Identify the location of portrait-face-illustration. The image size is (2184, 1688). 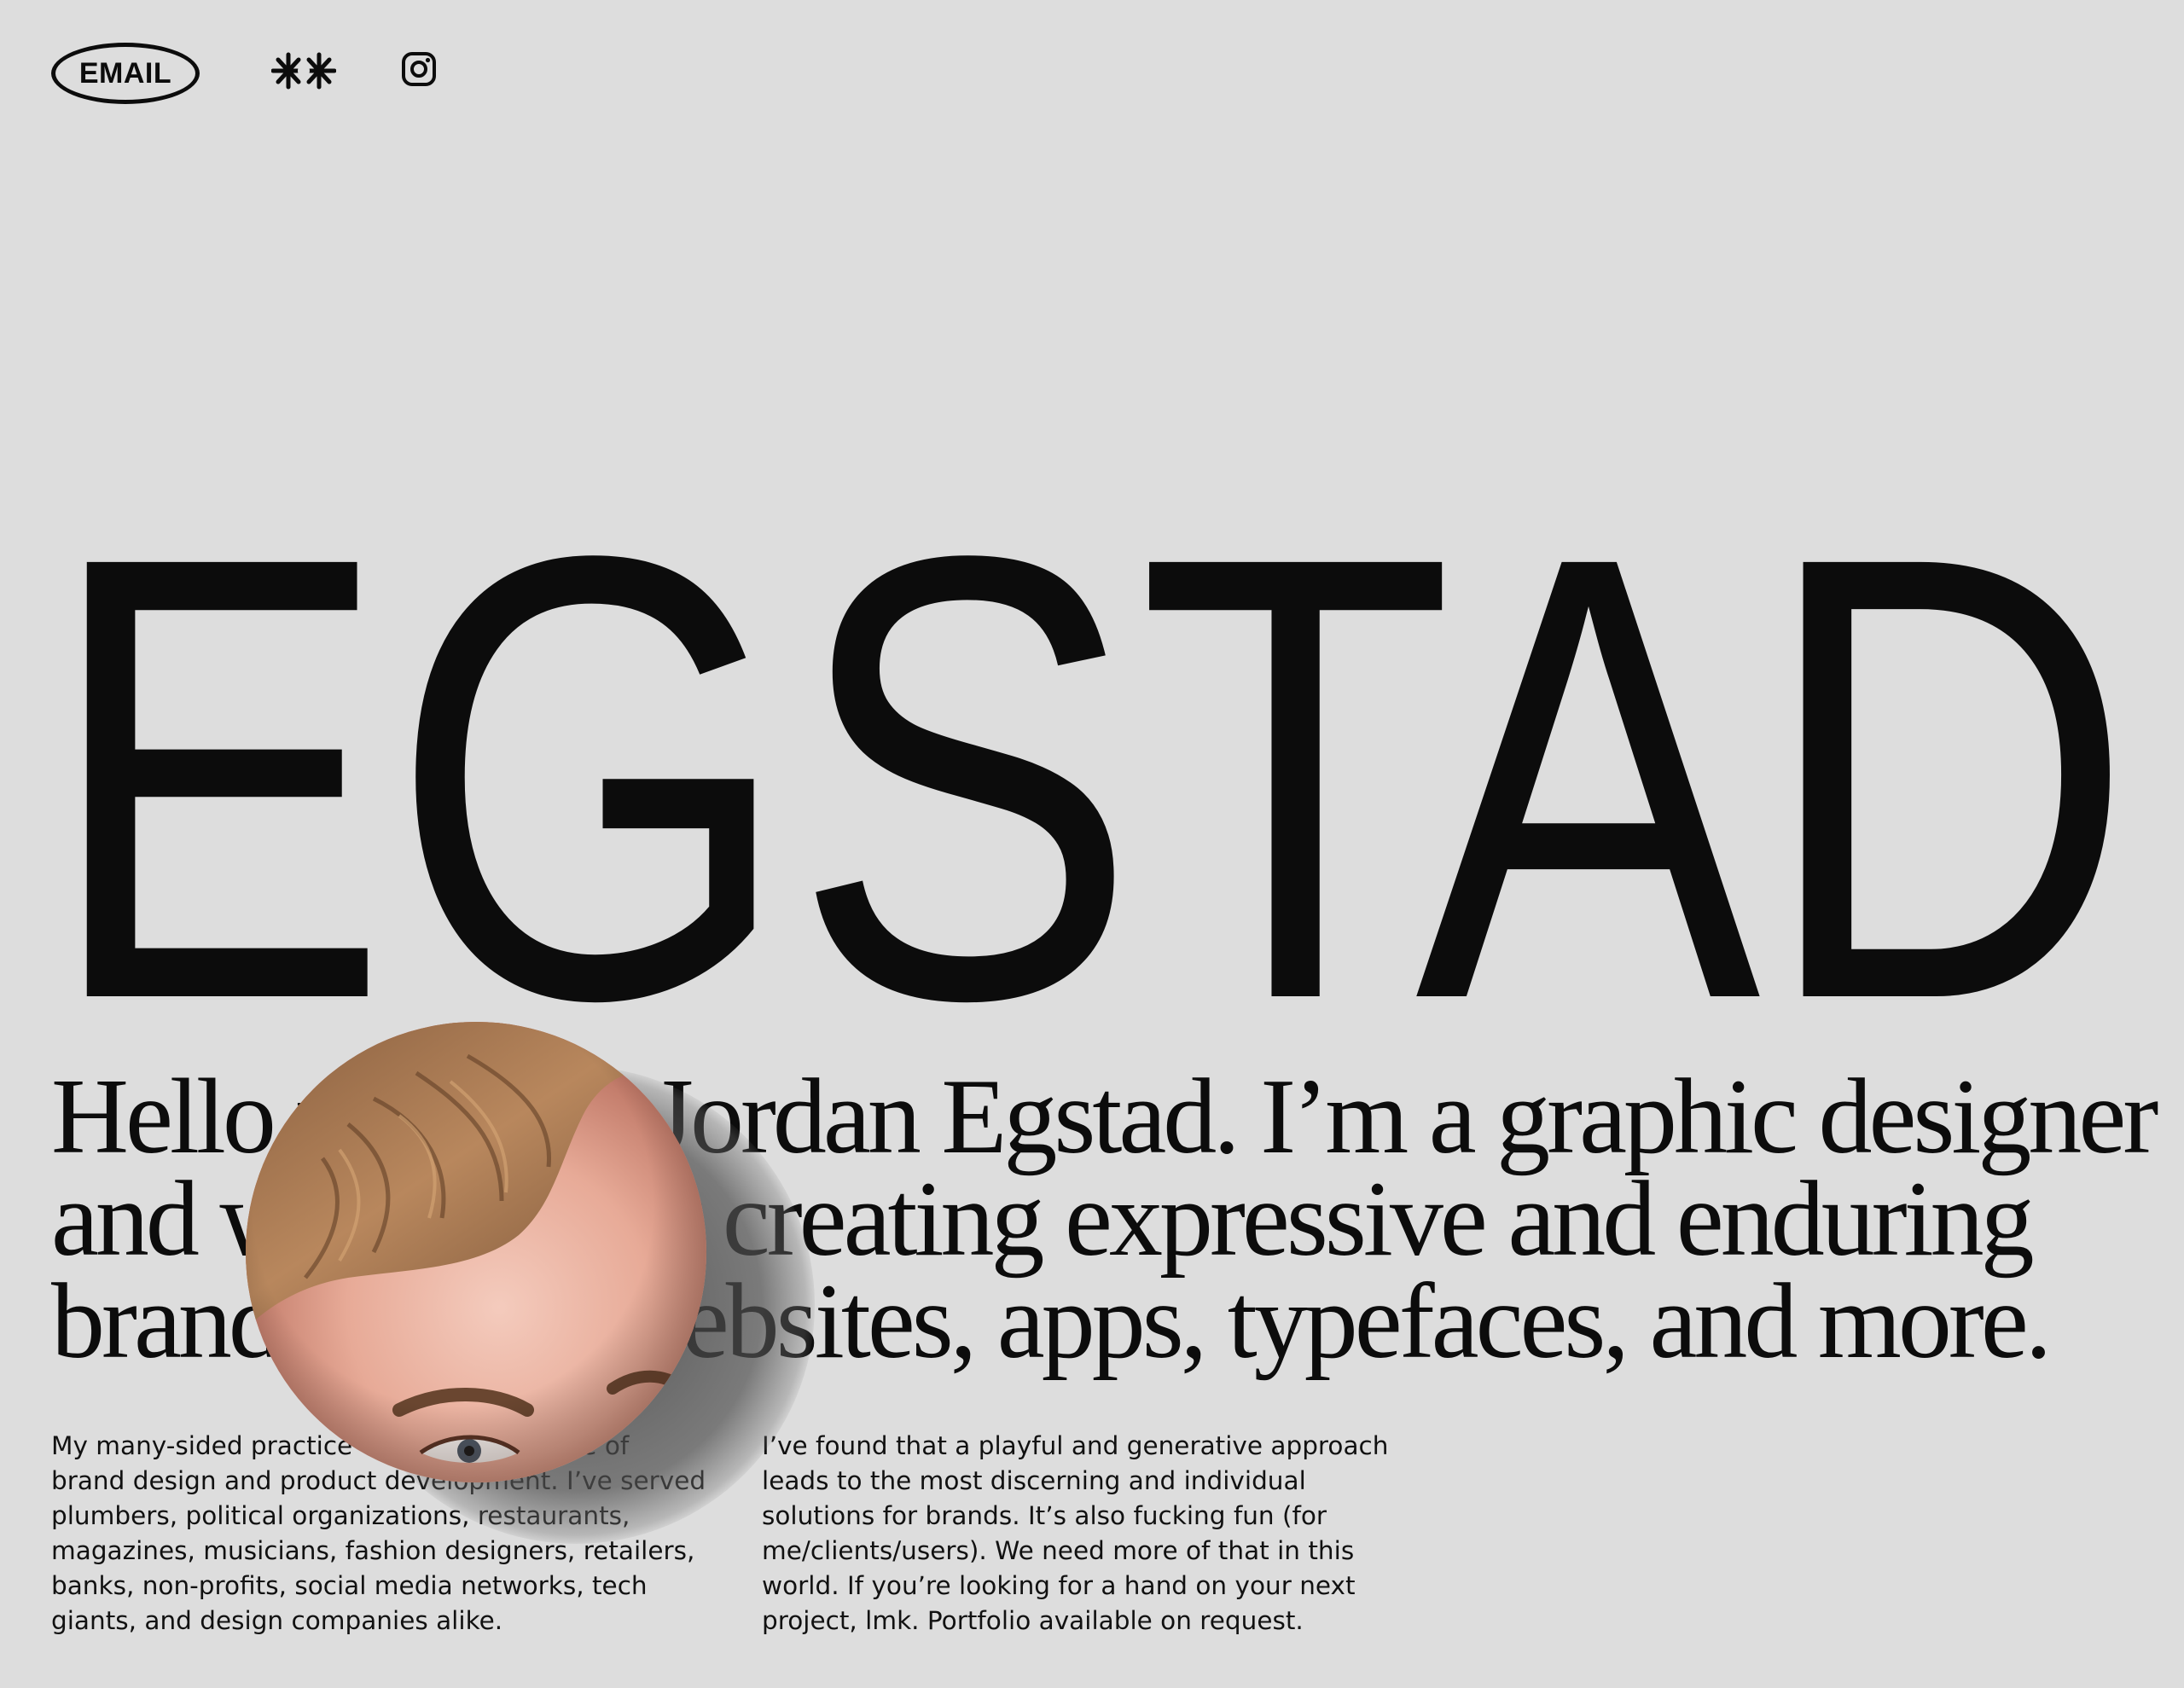
(476, 1252).